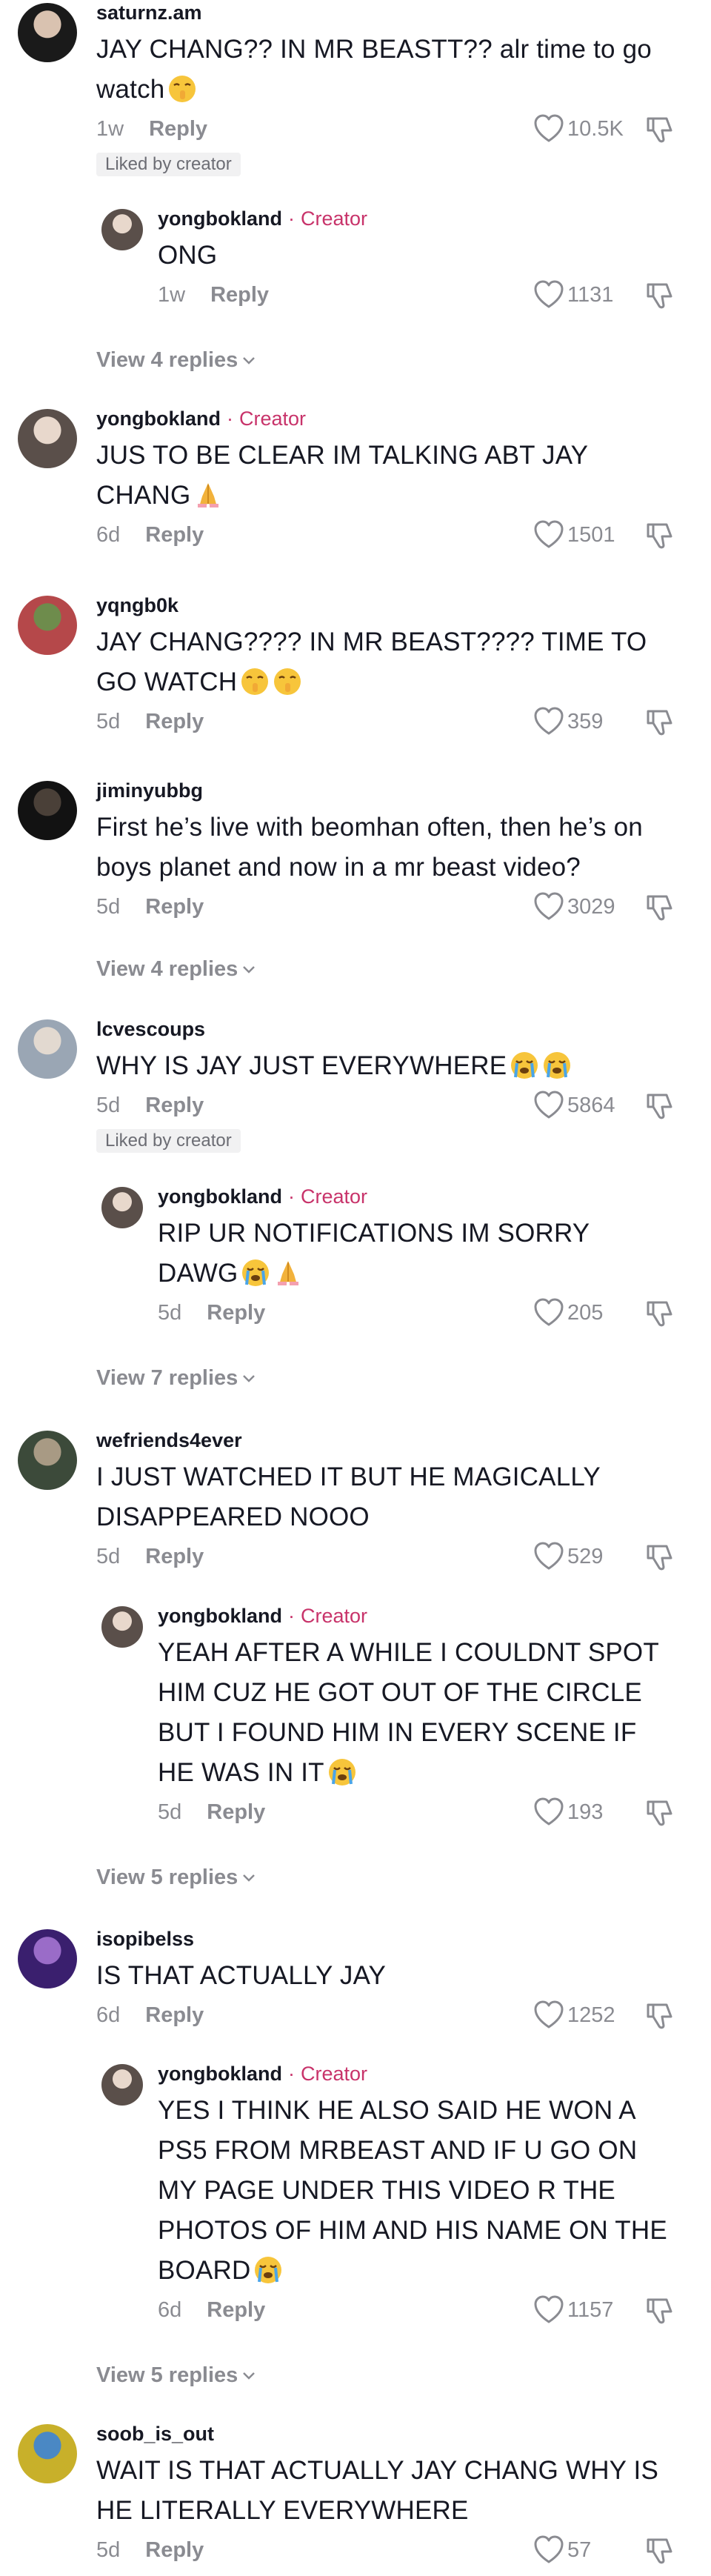 This screenshot has width=711, height=2576. Describe the element at coordinates (385, 1105) in the screenshot. I see `comment-meta: 5d Reply 5864` at that location.